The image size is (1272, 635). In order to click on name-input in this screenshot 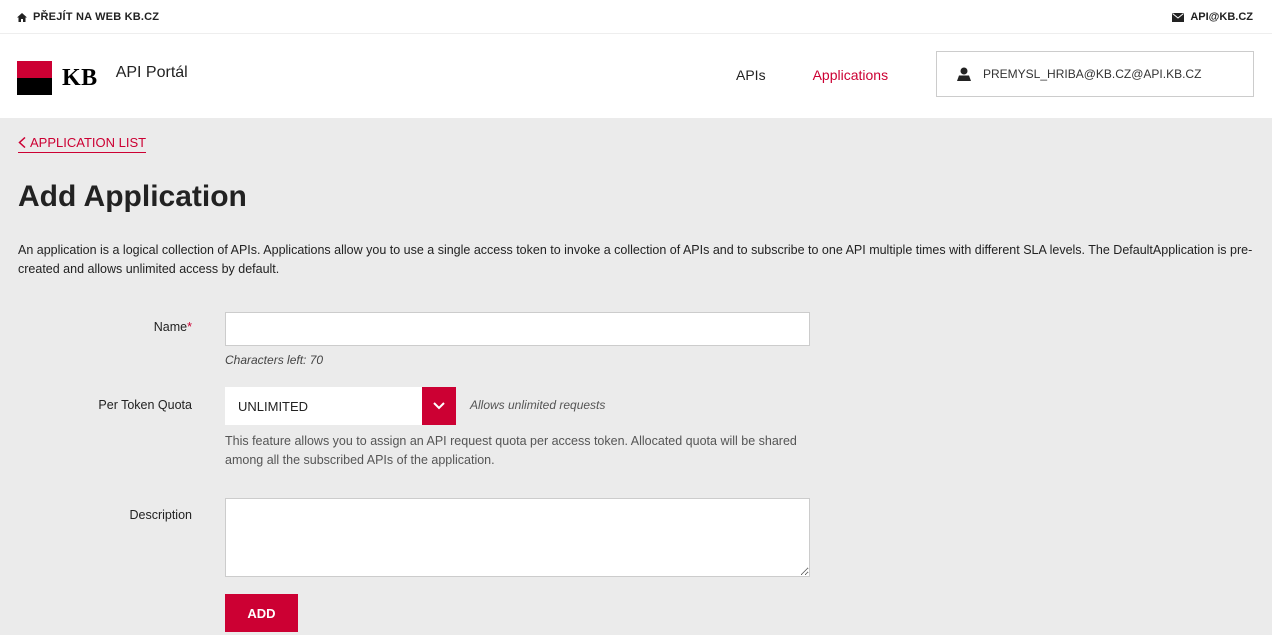, I will do `click(517, 329)`.